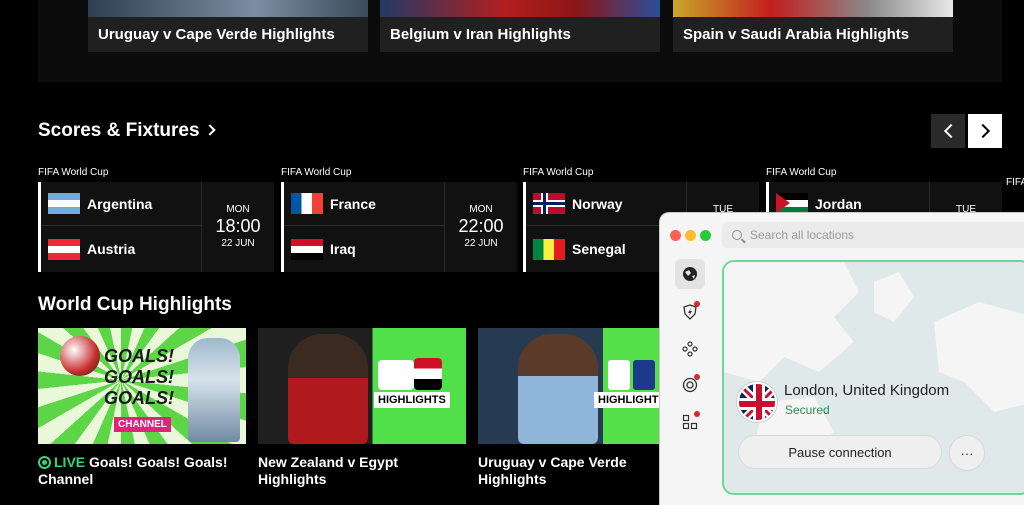 This screenshot has height=505, width=1024. I want to click on scores-fixtures-heading: Scores & Fixtures, so click(127, 131).